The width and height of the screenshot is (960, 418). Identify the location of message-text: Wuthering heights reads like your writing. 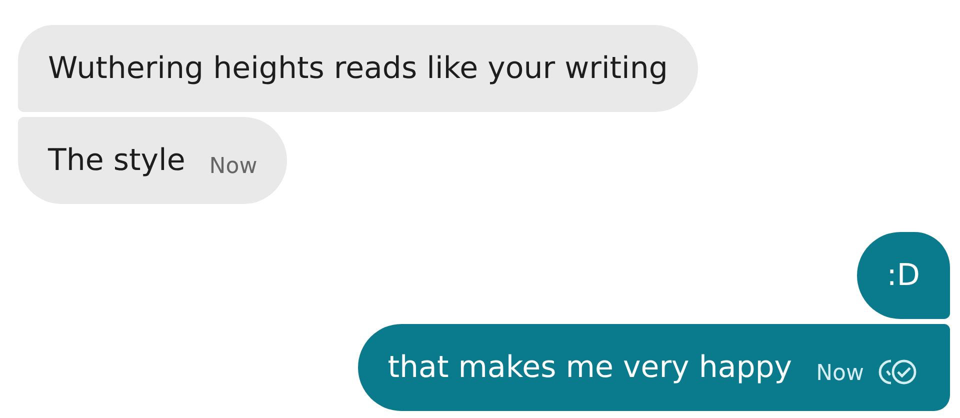
(358, 68).